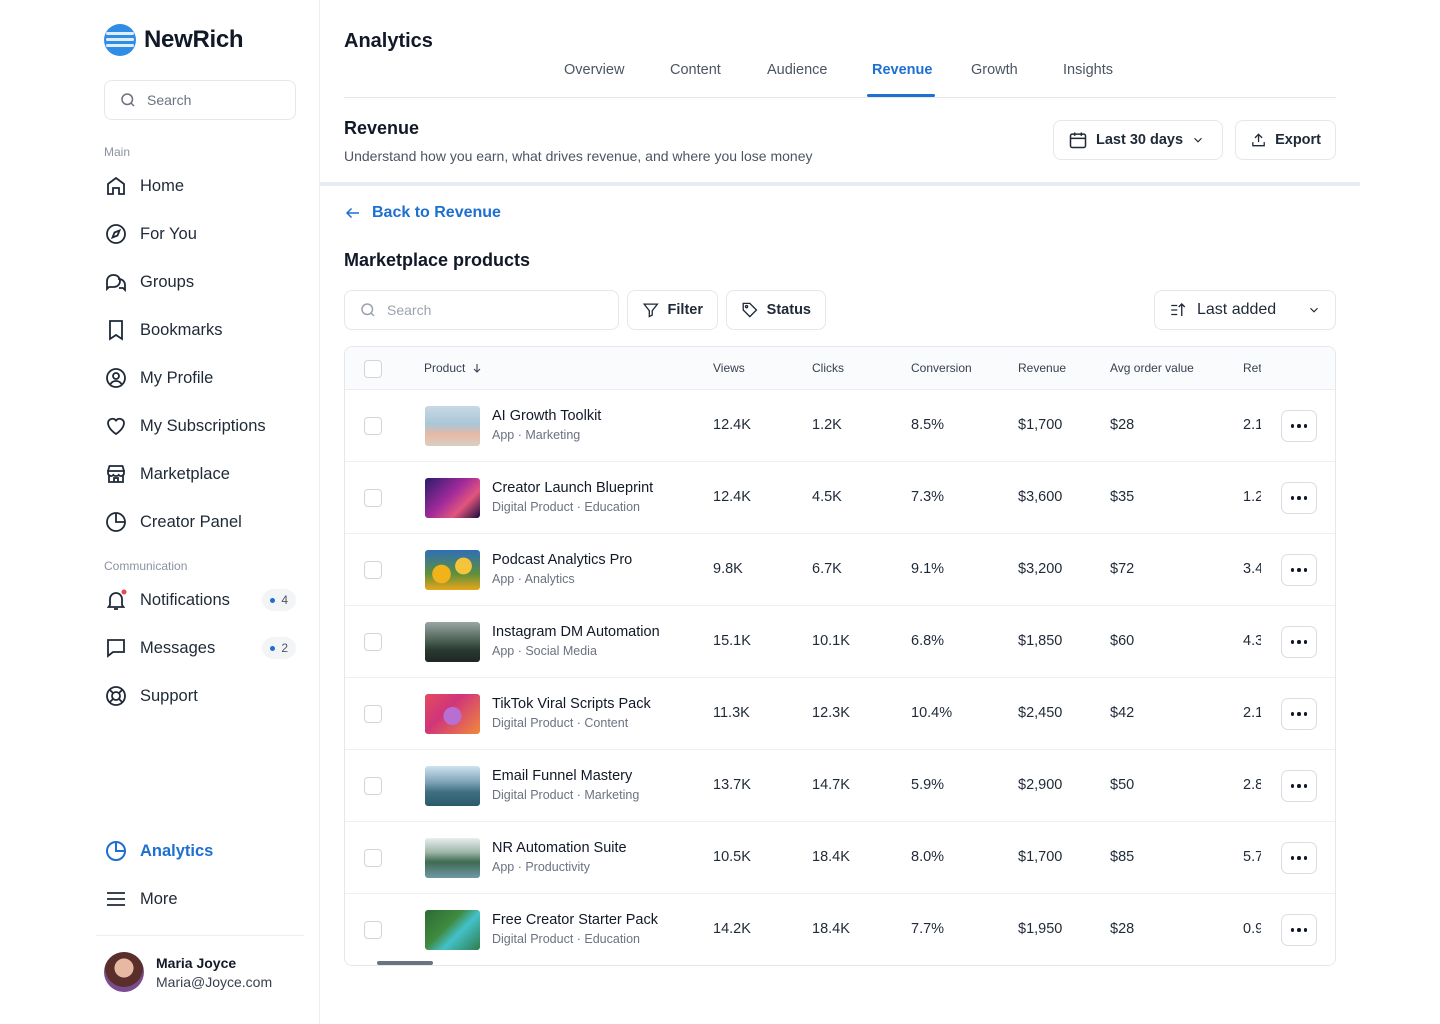 This screenshot has height=1024, width=1440. Describe the element at coordinates (902, 70) in the screenshot. I see `tab-revenue: Revenue` at that location.